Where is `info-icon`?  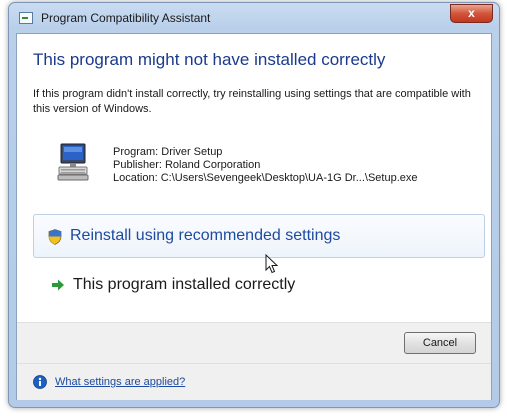
info-icon is located at coordinates (40, 382).